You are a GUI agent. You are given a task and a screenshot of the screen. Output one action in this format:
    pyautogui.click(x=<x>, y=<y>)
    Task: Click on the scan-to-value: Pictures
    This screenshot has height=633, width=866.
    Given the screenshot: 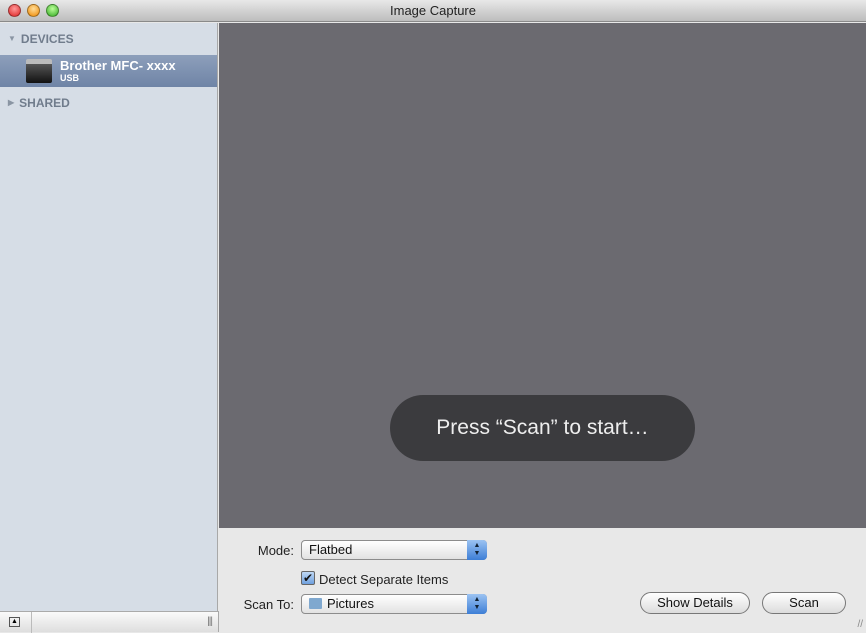 What is the action you would take?
    pyautogui.click(x=350, y=603)
    